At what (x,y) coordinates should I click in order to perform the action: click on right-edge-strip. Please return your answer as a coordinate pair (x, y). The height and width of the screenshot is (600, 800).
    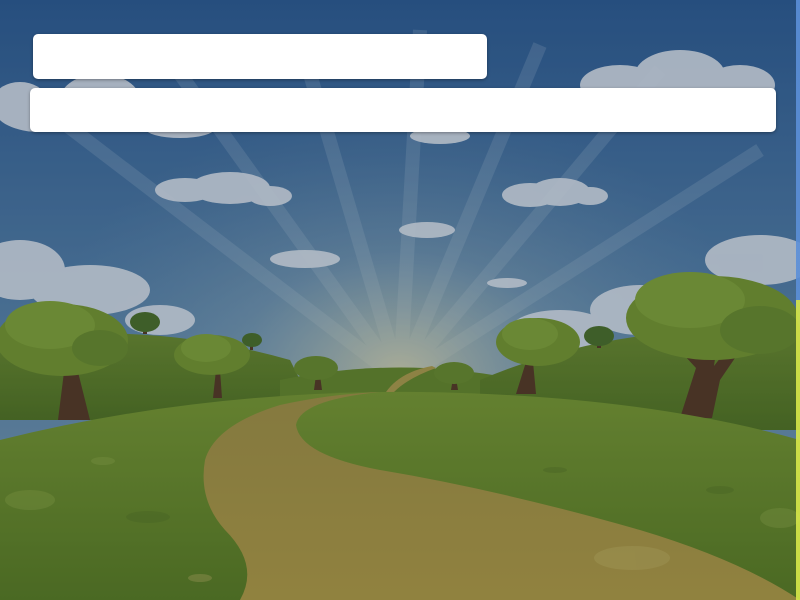
    Looking at the image, I should click on (798, 300).